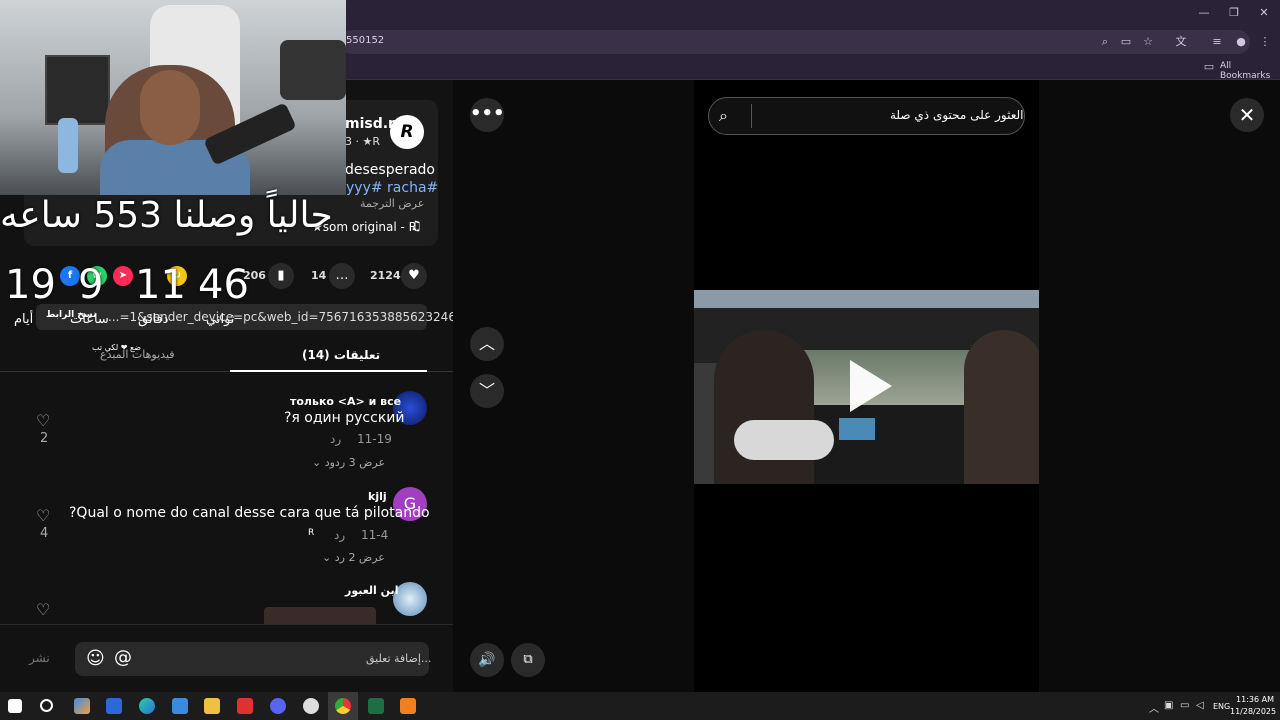 The image size is (1280, 720). What do you see at coordinates (359, 557) in the screenshot?
I see `view-replies-label: عرض 2 رد` at bounding box center [359, 557].